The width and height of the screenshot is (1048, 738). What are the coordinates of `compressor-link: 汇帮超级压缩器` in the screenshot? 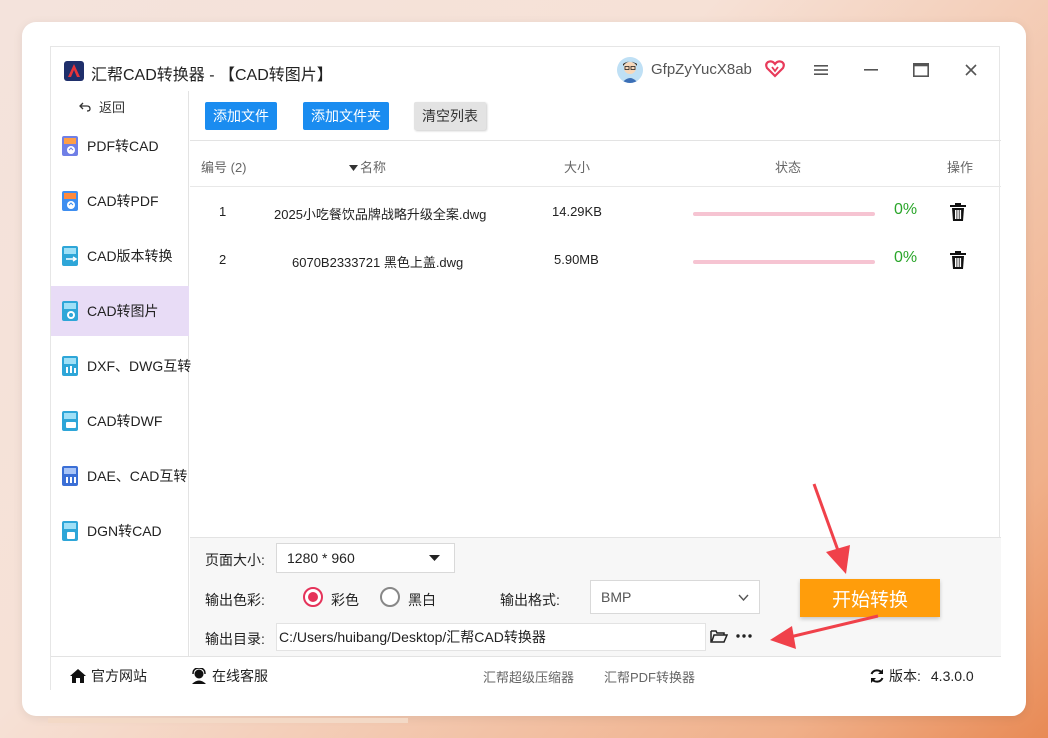 It's located at (528, 676).